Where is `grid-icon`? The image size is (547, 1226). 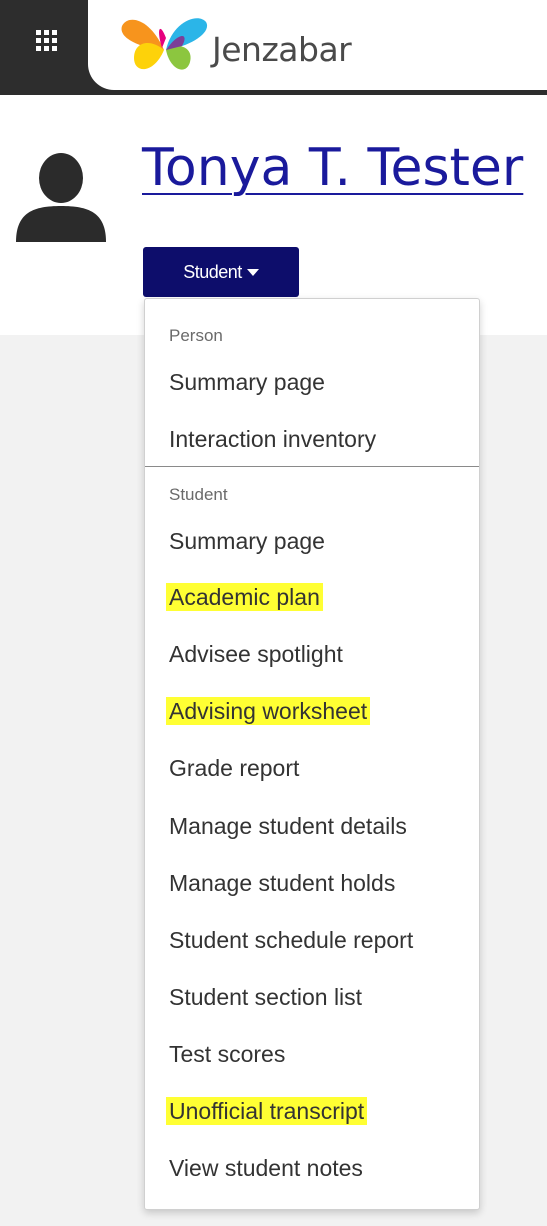 grid-icon is located at coordinates (46, 40).